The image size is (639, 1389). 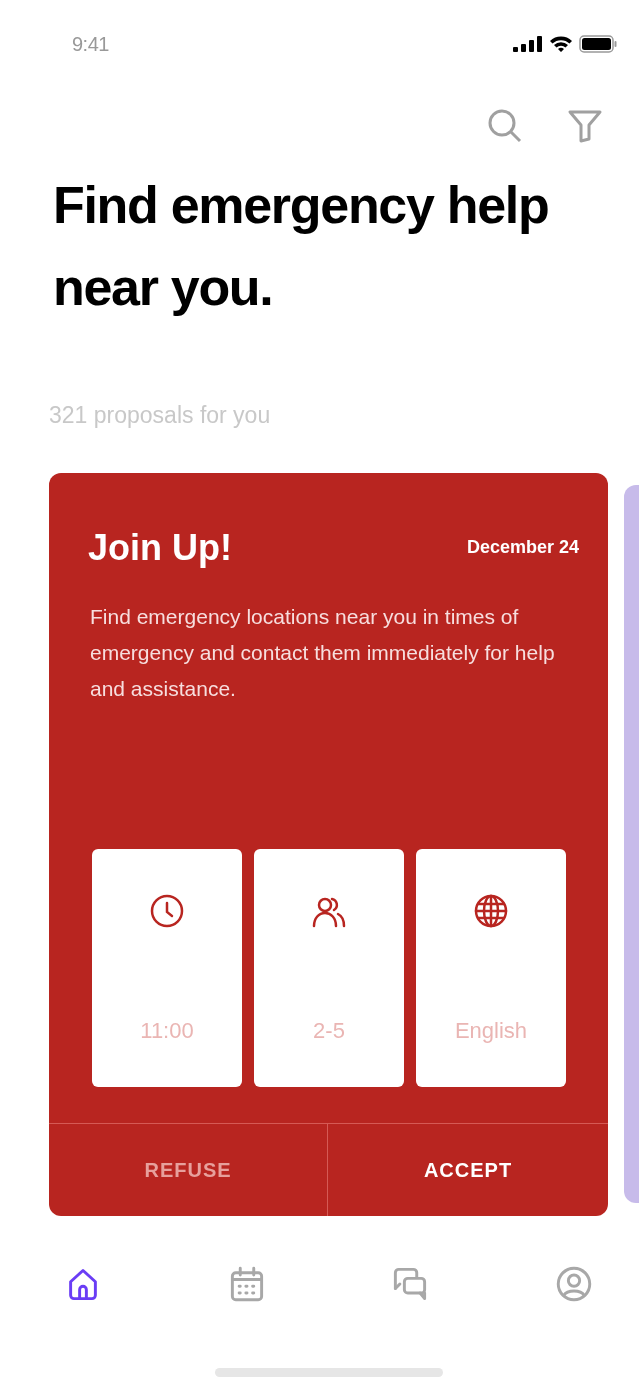 What do you see at coordinates (167, 1030) in the screenshot?
I see `detail-value: 11:00` at bounding box center [167, 1030].